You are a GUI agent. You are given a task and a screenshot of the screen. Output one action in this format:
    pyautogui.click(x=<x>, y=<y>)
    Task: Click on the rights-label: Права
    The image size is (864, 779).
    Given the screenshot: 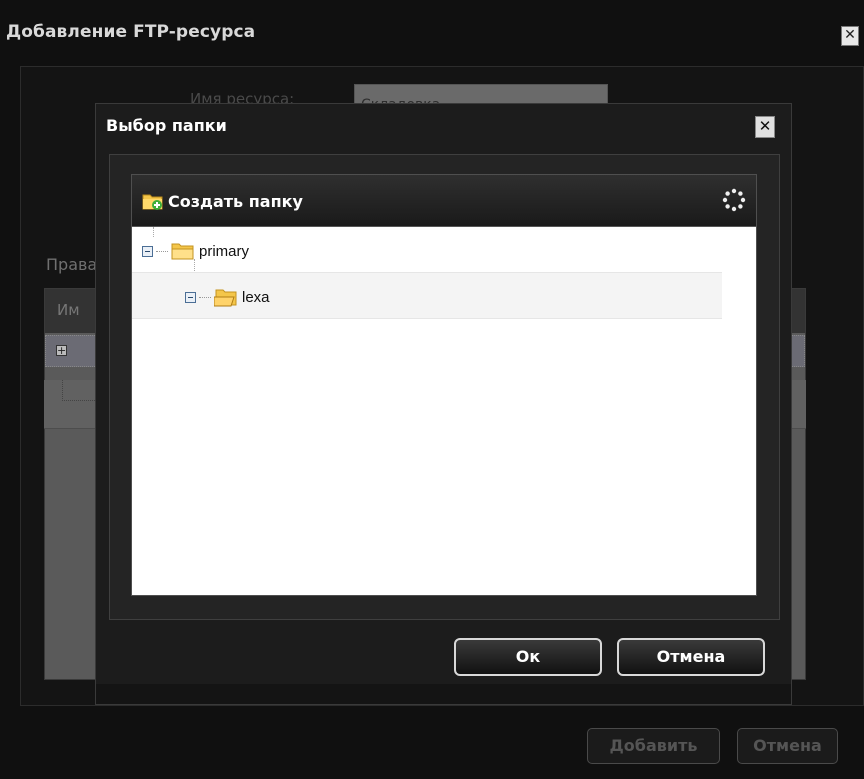 What is the action you would take?
    pyautogui.click(x=72, y=264)
    